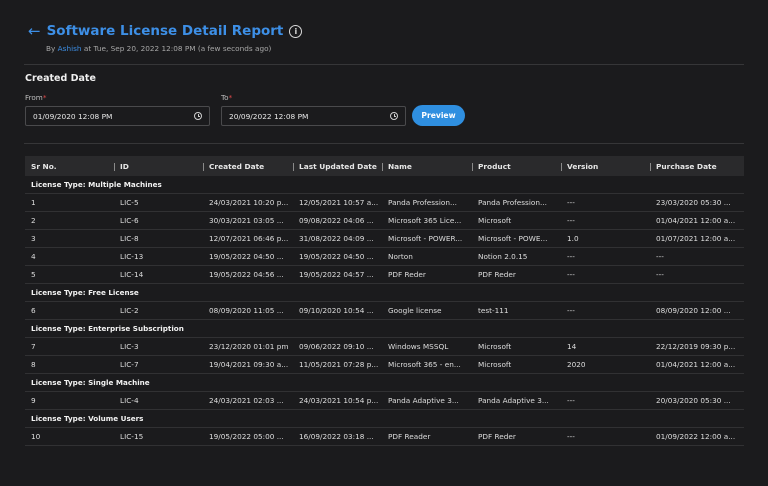  I want to click on table-cell: Microsoft, so click(495, 220).